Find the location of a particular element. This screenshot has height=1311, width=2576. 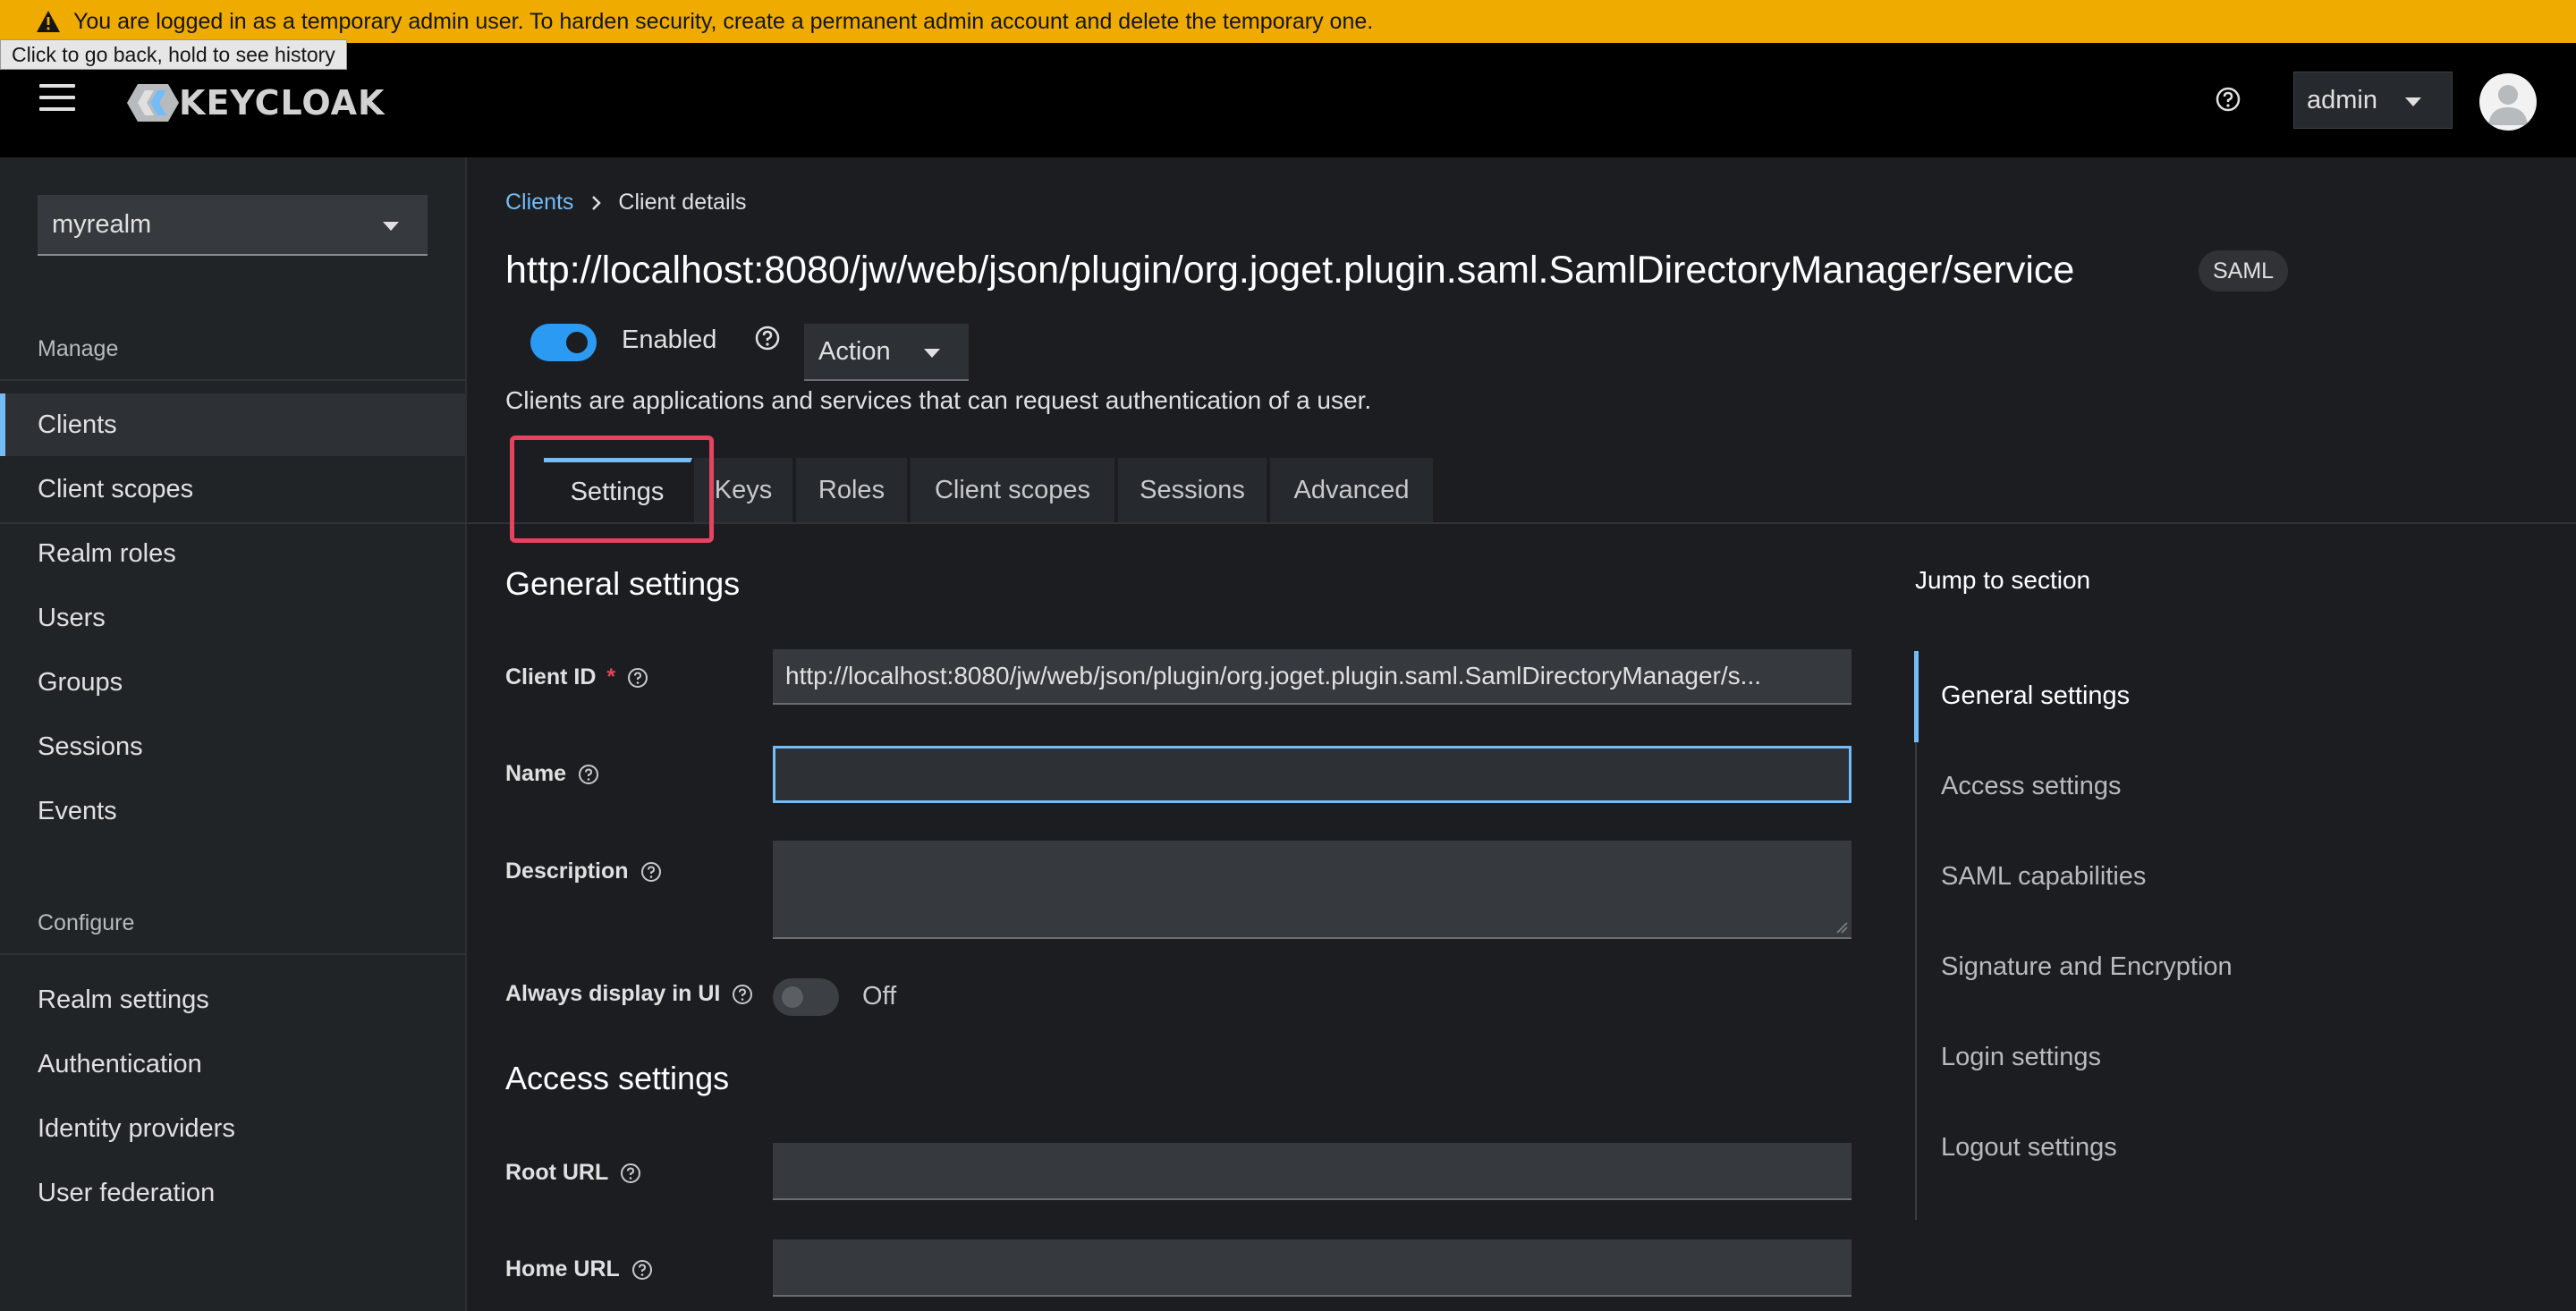

nav-section-manage: Manage is located at coordinates (78, 348).